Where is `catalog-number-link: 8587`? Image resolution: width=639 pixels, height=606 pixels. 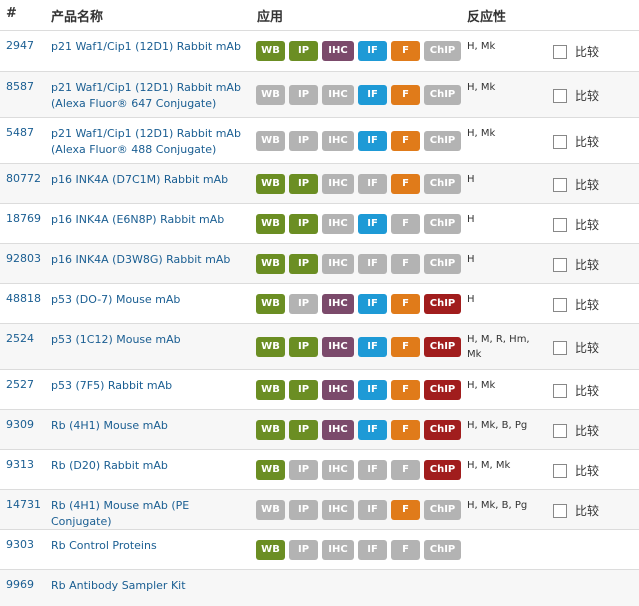 catalog-number-link: 8587 is located at coordinates (20, 86).